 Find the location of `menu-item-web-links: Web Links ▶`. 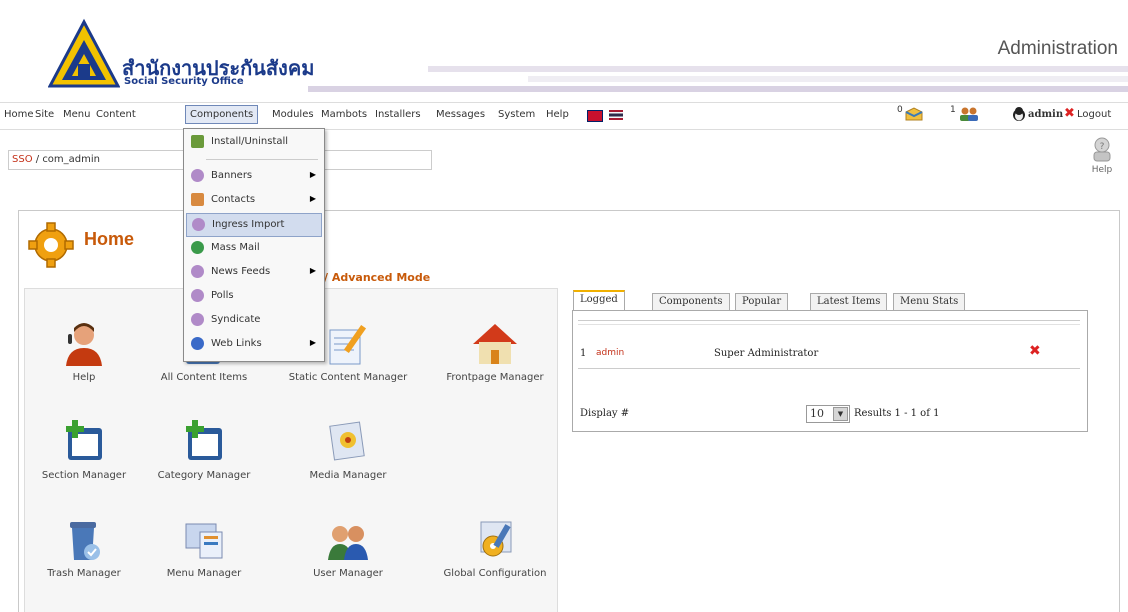

menu-item-web-links: Web Links ▶ is located at coordinates (253, 344).